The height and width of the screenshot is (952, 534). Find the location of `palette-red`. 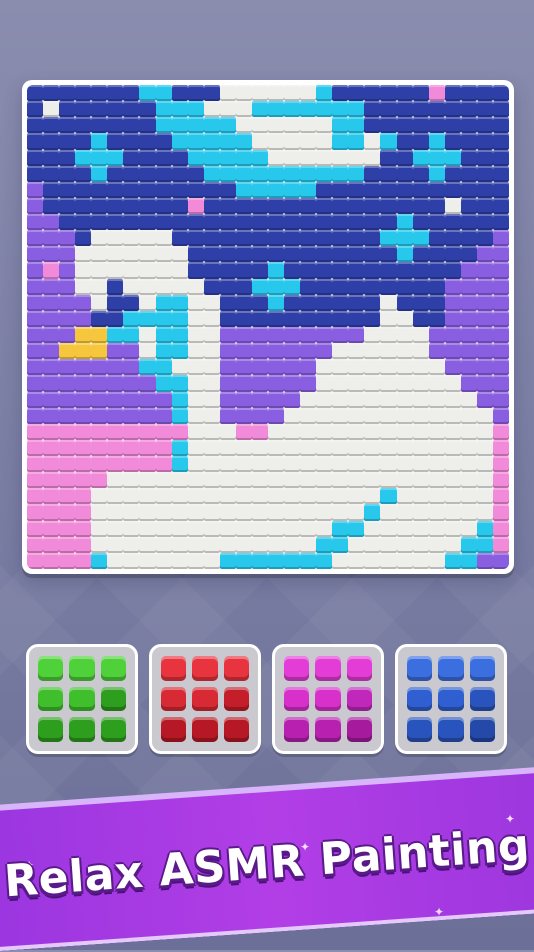

palette-red is located at coordinates (205, 699).